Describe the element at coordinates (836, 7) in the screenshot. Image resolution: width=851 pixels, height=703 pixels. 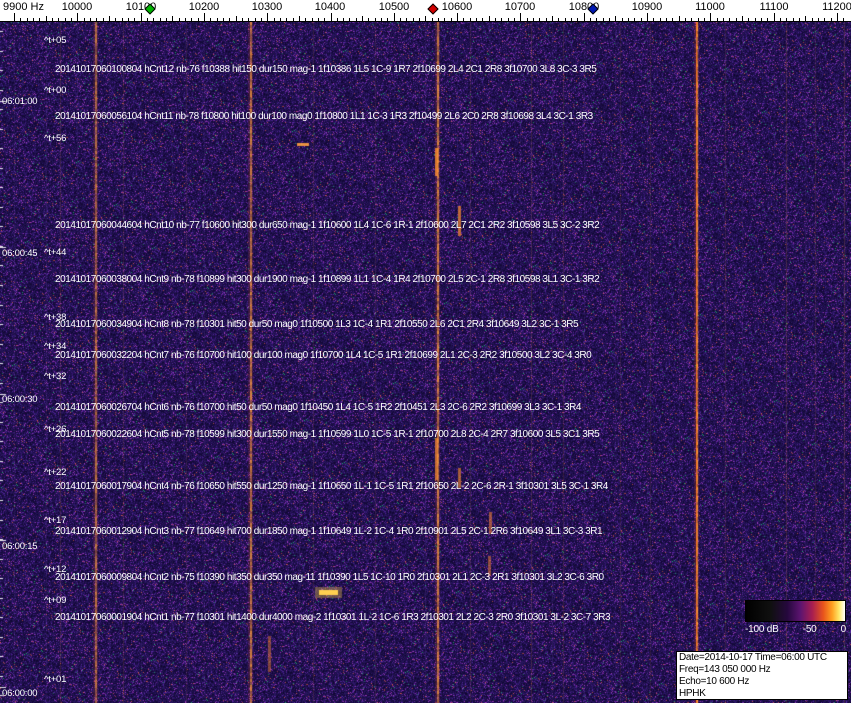
I see `freq-label: 11200` at that location.